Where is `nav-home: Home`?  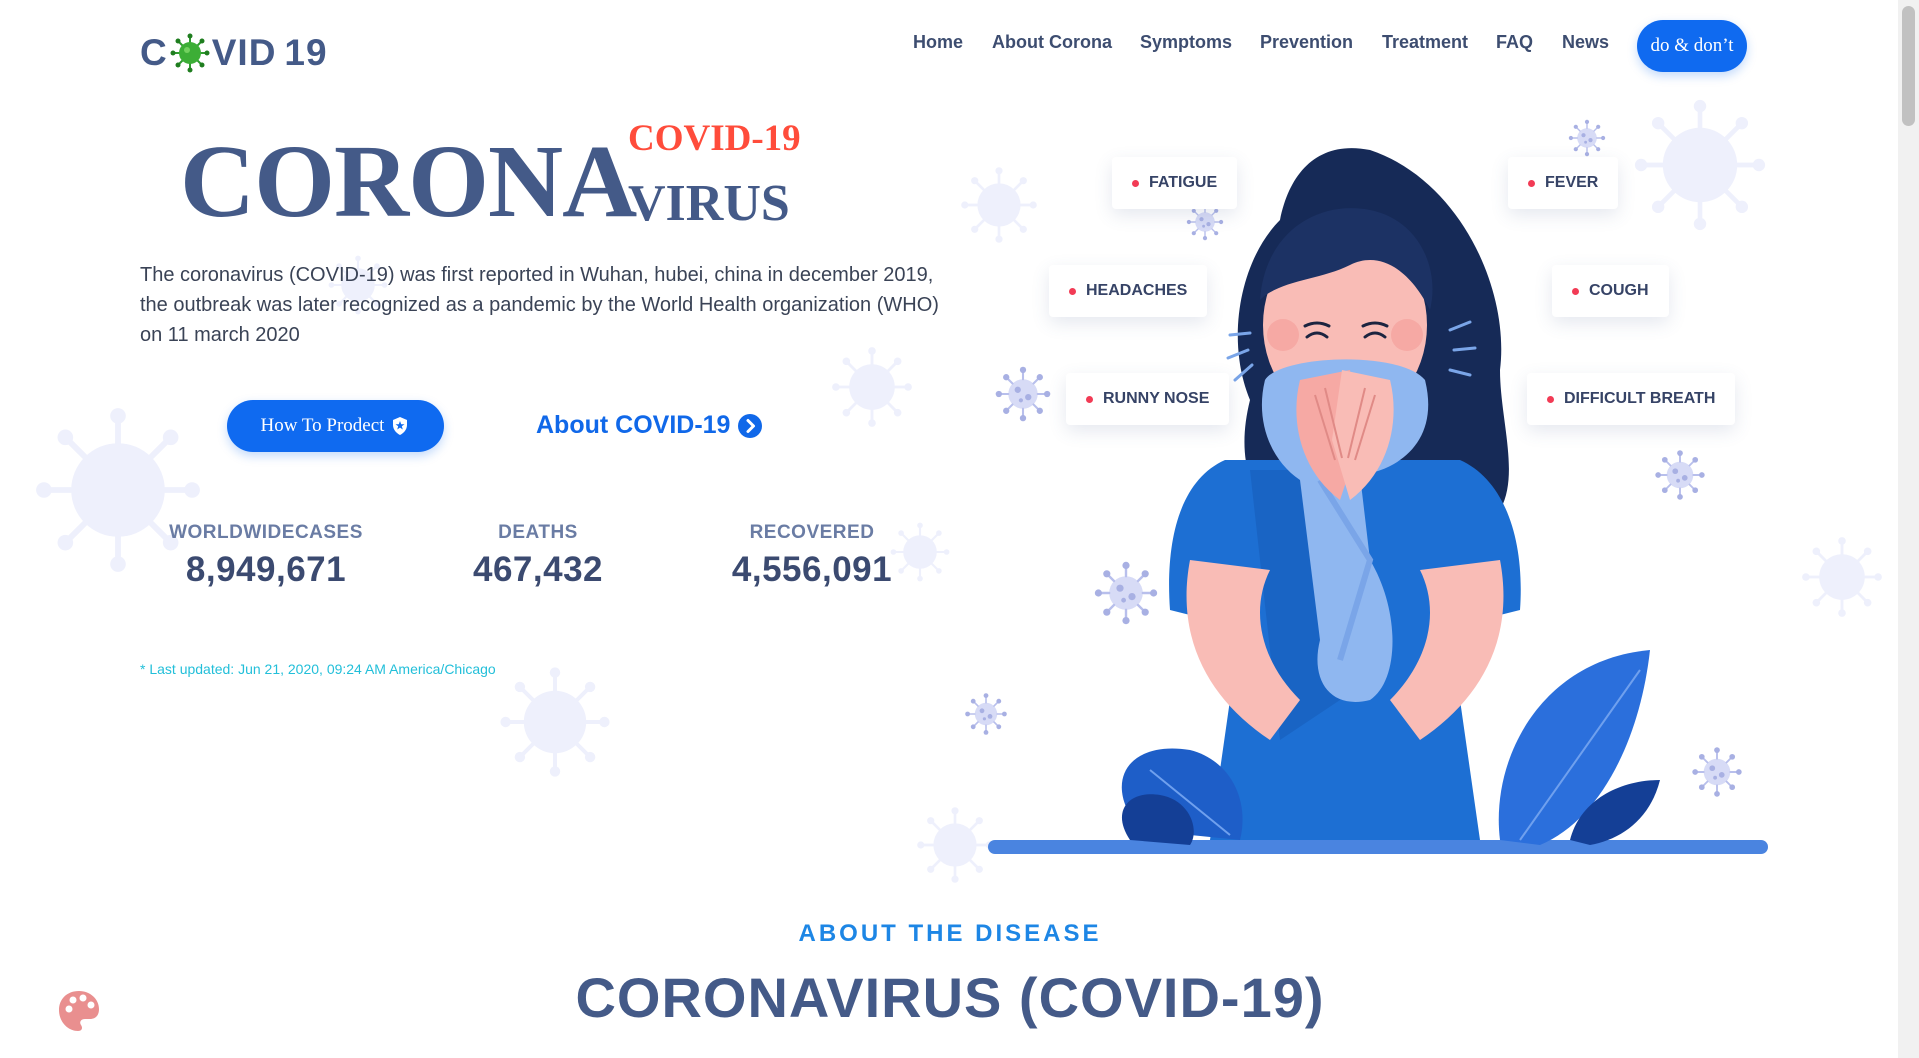
nav-home: Home is located at coordinates (938, 42).